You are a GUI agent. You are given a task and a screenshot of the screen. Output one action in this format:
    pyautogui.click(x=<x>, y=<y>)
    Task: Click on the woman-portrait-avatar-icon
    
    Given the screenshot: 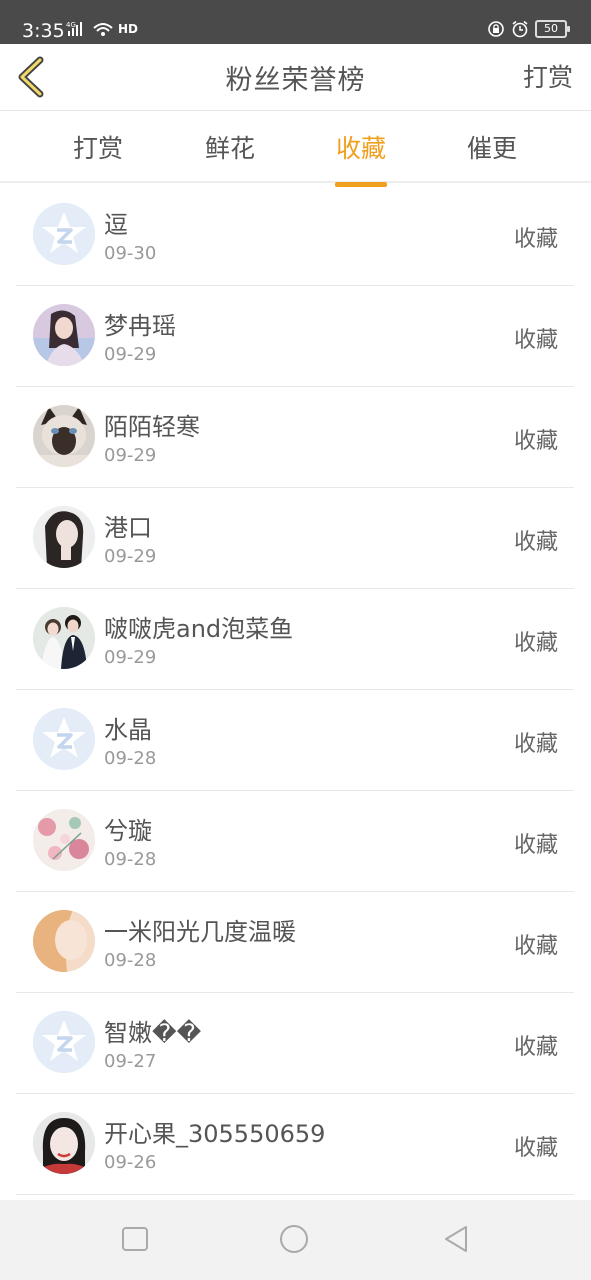 What is the action you would take?
    pyautogui.click(x=64, y=537)
    